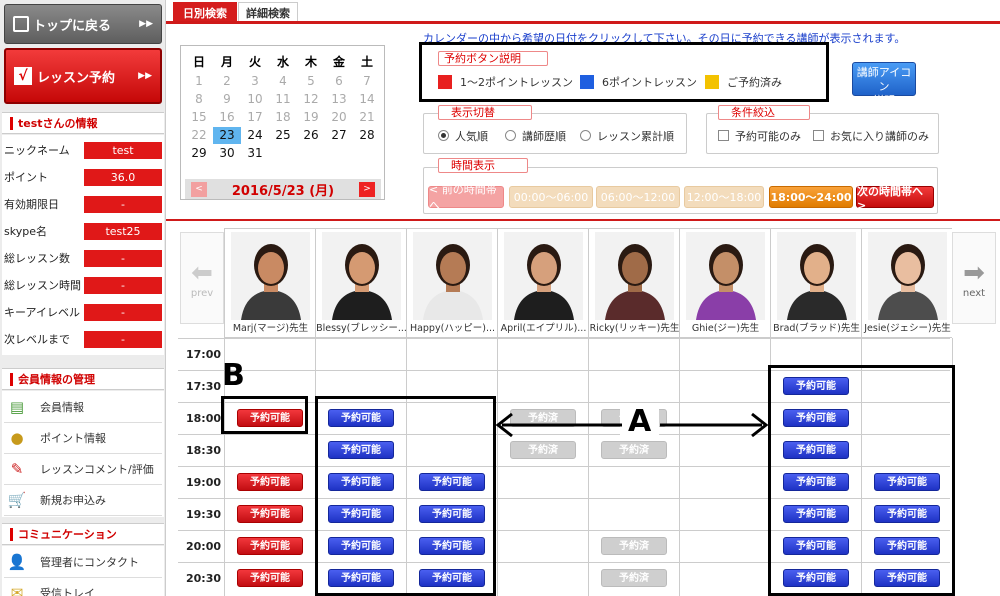 The width and height of the screenshot is (1000, 596). Describe the element at coordinates (884, 84) in the screenshot. I see `teacher-icon-help-button: 講師アイコン 説明` at that location.